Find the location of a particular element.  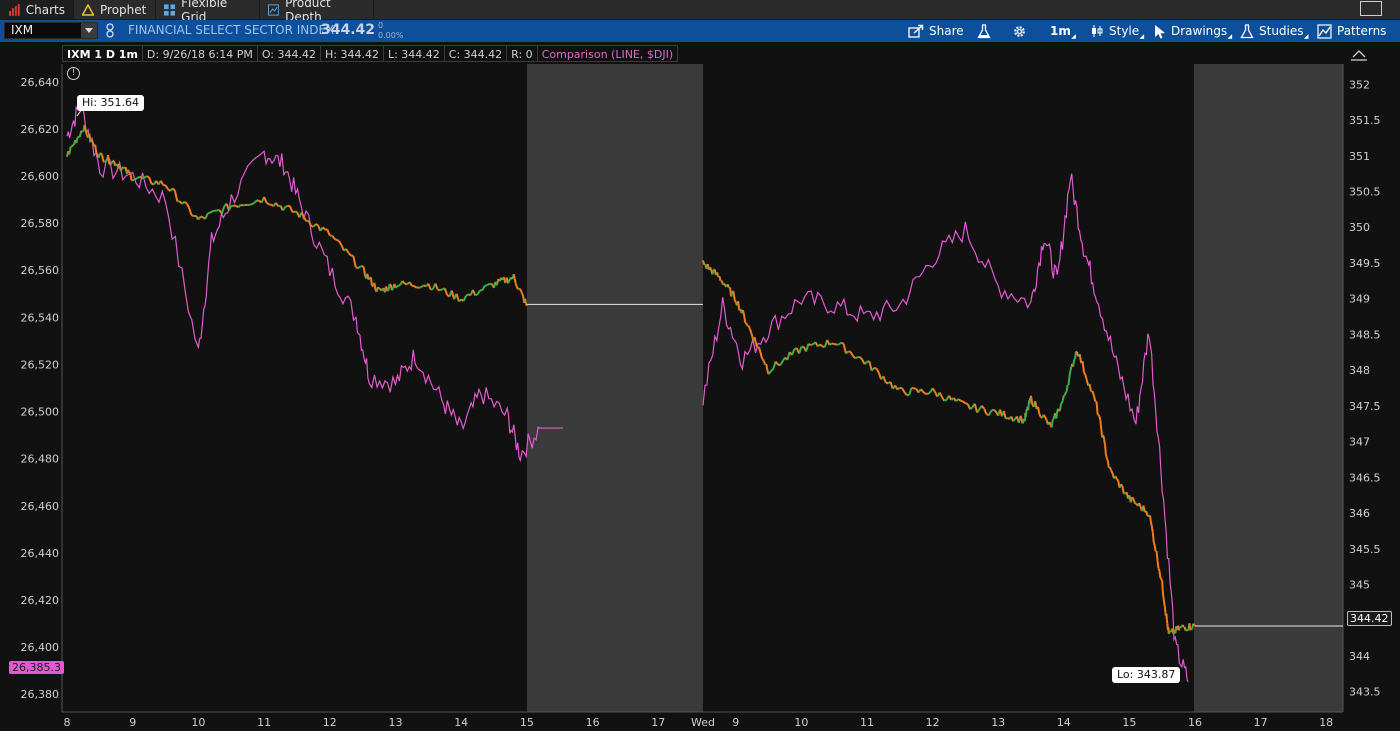

studies-button: Studies ◢ is located at coordinates (1274, 31).